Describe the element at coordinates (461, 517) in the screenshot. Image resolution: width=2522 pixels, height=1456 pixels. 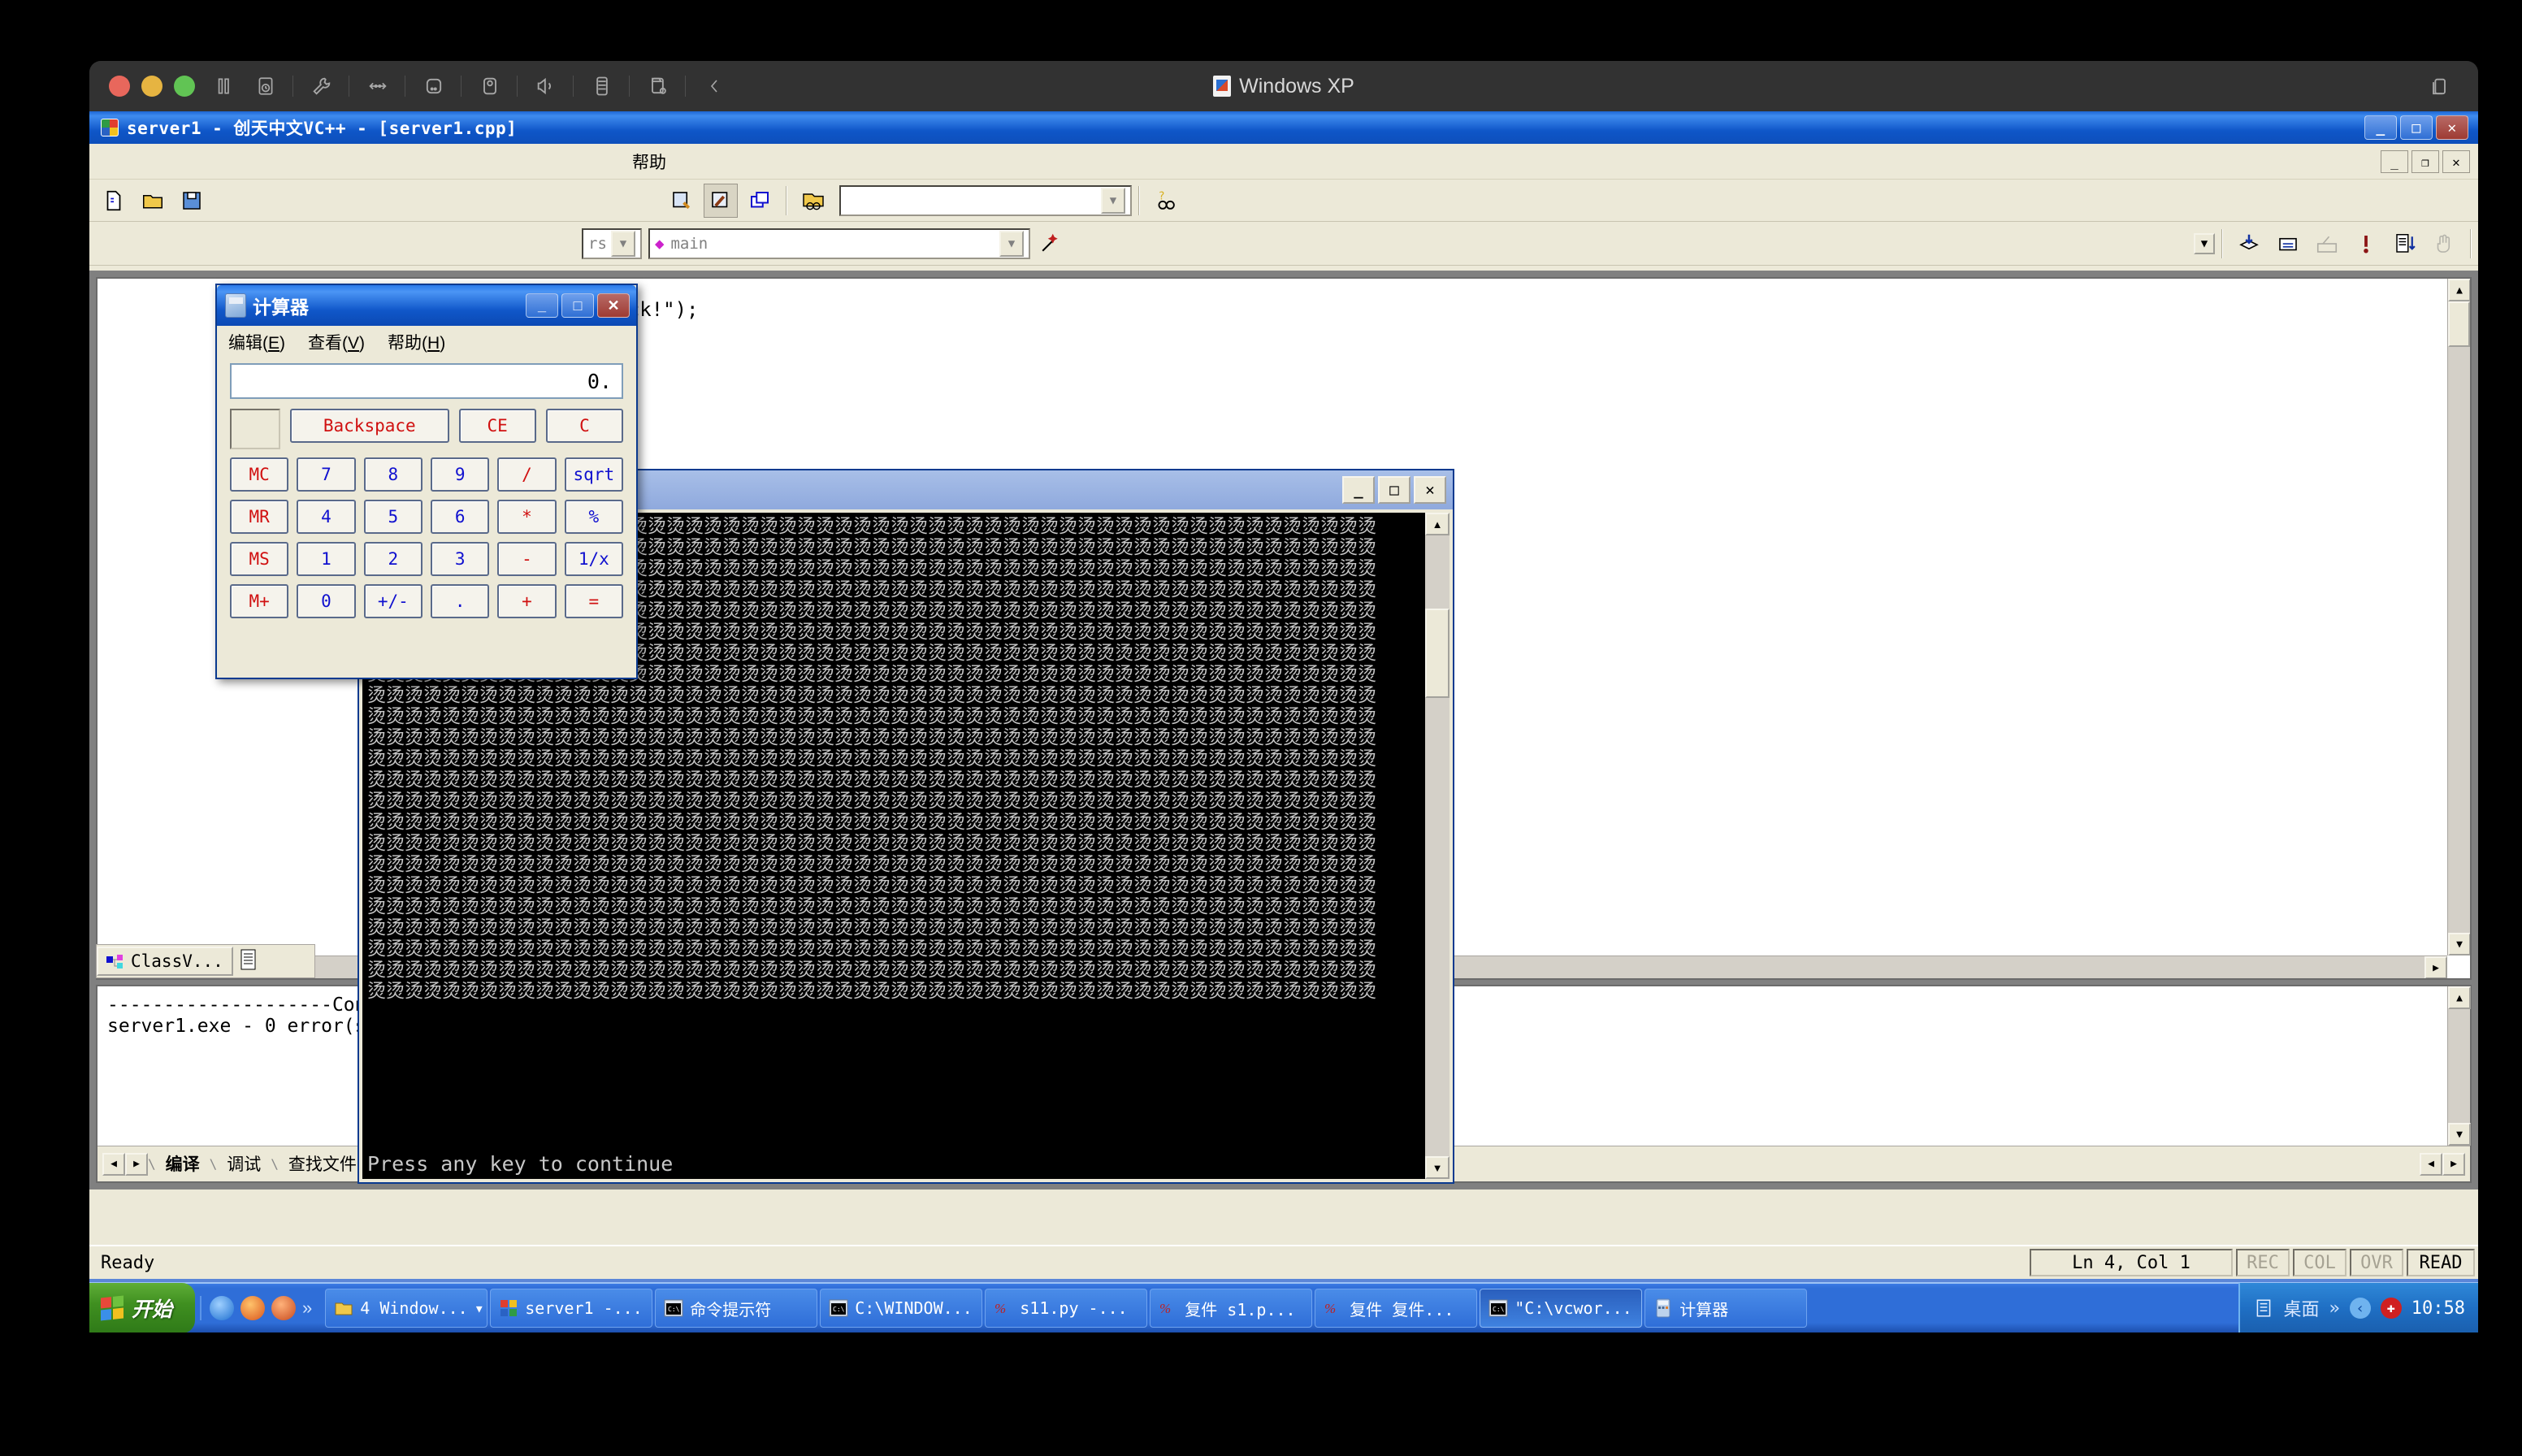
I see `calculator-key-6: 6` at that location.